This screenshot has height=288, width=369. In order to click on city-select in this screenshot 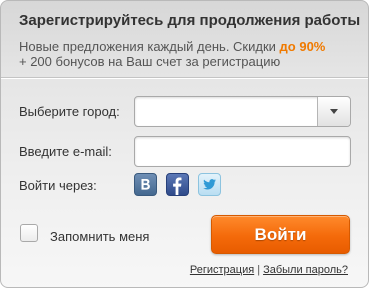, I will do `click(242, 111)`.